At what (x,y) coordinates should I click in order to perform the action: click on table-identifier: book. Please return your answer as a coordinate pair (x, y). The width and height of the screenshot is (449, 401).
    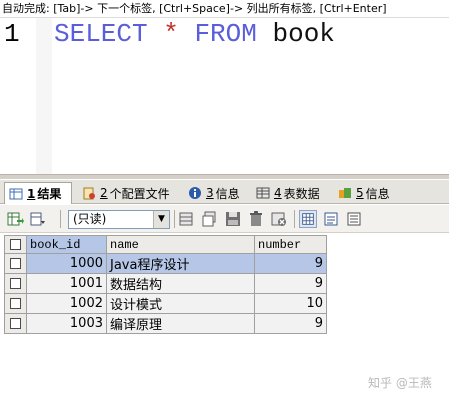
    Looking at the image, I should click on (303, 34).